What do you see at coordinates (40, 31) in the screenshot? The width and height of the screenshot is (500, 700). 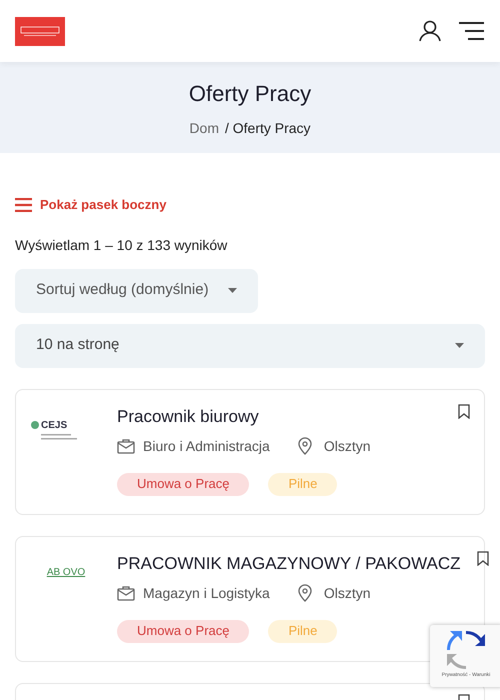 I see `site-logo` at bounding box center [40, 31].